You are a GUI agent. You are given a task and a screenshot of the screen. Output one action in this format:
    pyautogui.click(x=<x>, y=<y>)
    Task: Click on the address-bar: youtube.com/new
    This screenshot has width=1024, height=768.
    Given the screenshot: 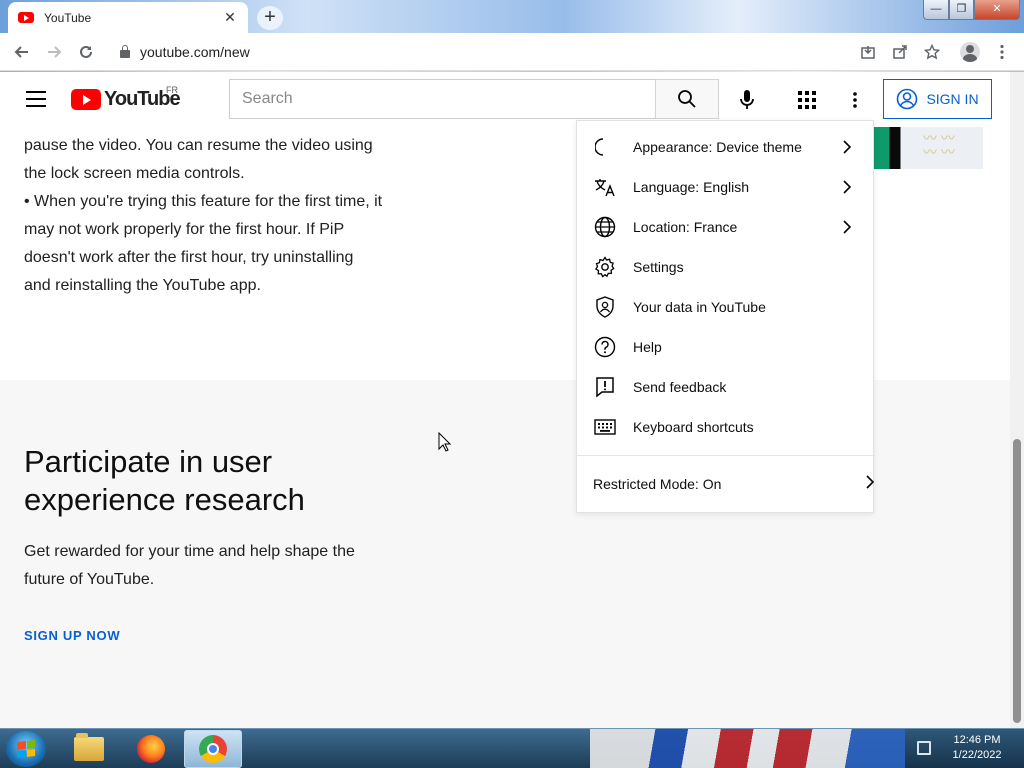 What is the action you would take?
    pyautogui.click(x=510, y=52)
    